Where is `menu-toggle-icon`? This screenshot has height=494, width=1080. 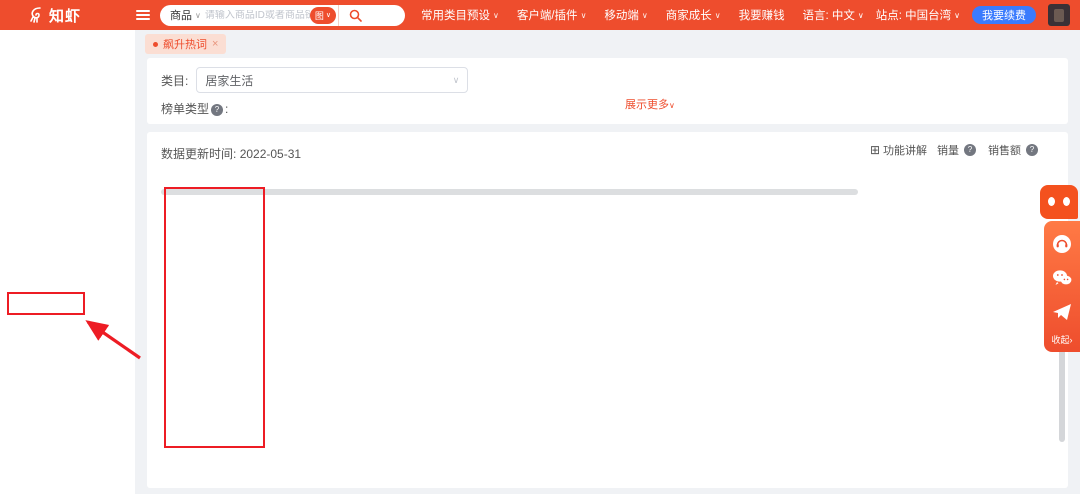 menu-toggle-icon is located at coordinates (143, 15).